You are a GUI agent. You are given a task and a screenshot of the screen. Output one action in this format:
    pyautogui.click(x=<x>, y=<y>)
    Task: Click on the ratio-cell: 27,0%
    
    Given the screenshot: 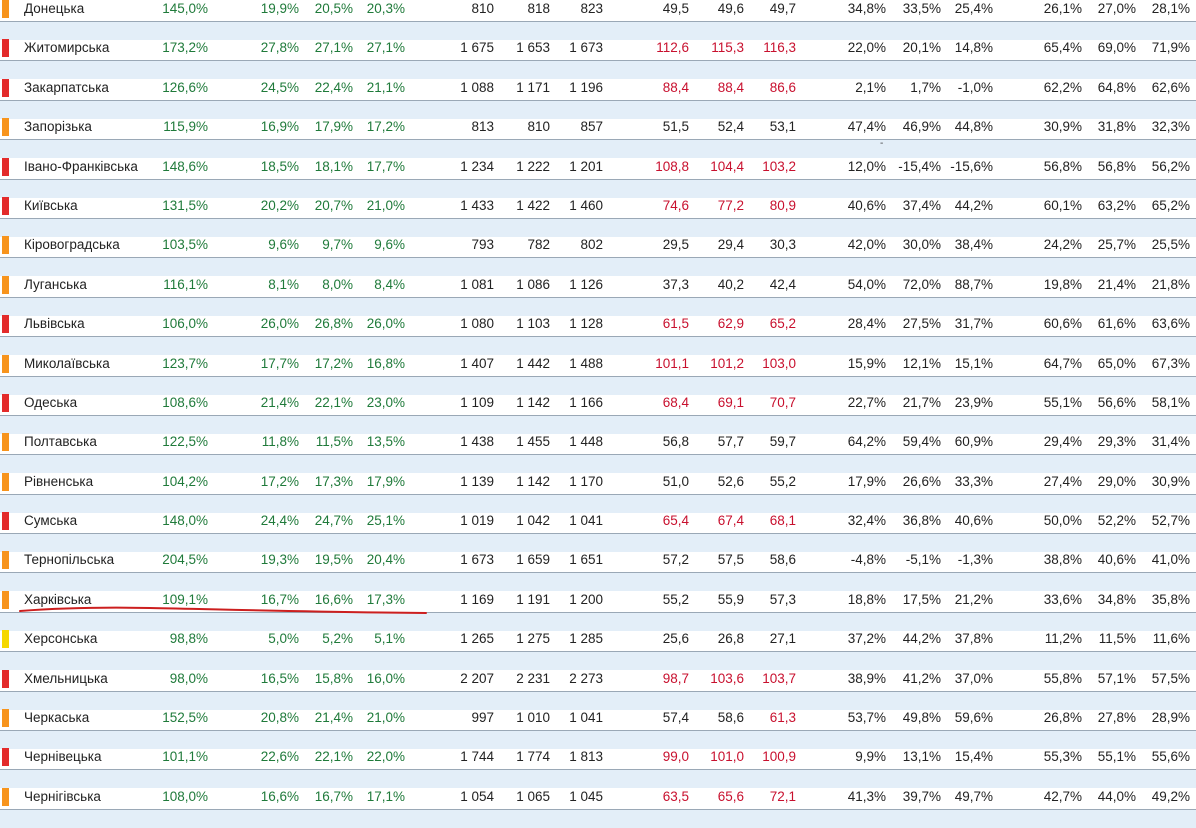 What is the action you would take?
    pyautogui.click(x=1116, y=8)
    